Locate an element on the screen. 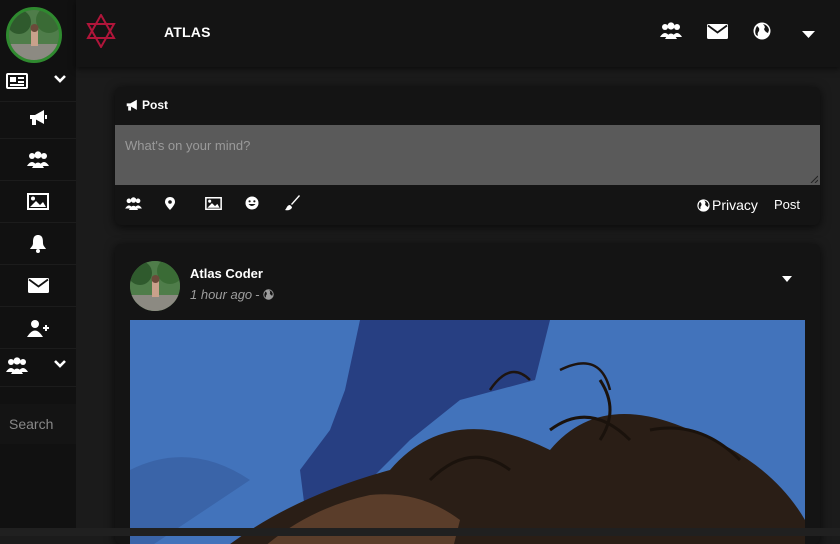 Image resolution: width=840 pixels, height=544 pixels. sidebar-item-add-friend is located at coordinates (38, 328).